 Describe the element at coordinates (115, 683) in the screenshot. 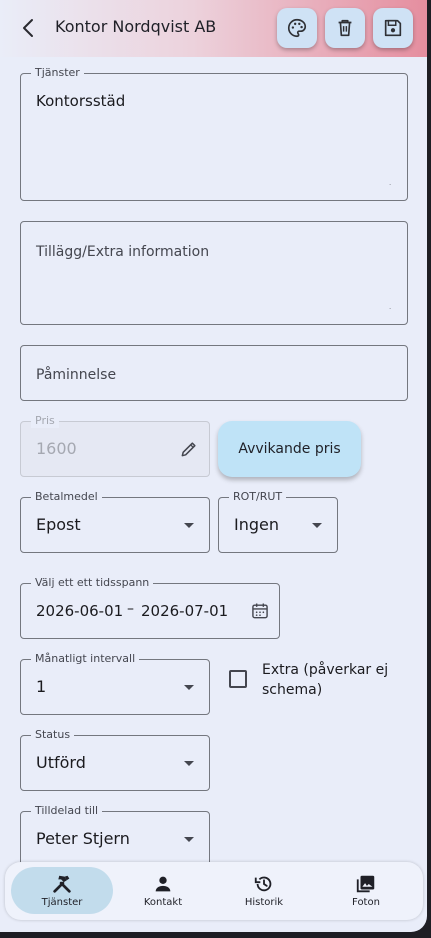

I see `monthly-interval-select: Månatligt intervall 1` at that location.